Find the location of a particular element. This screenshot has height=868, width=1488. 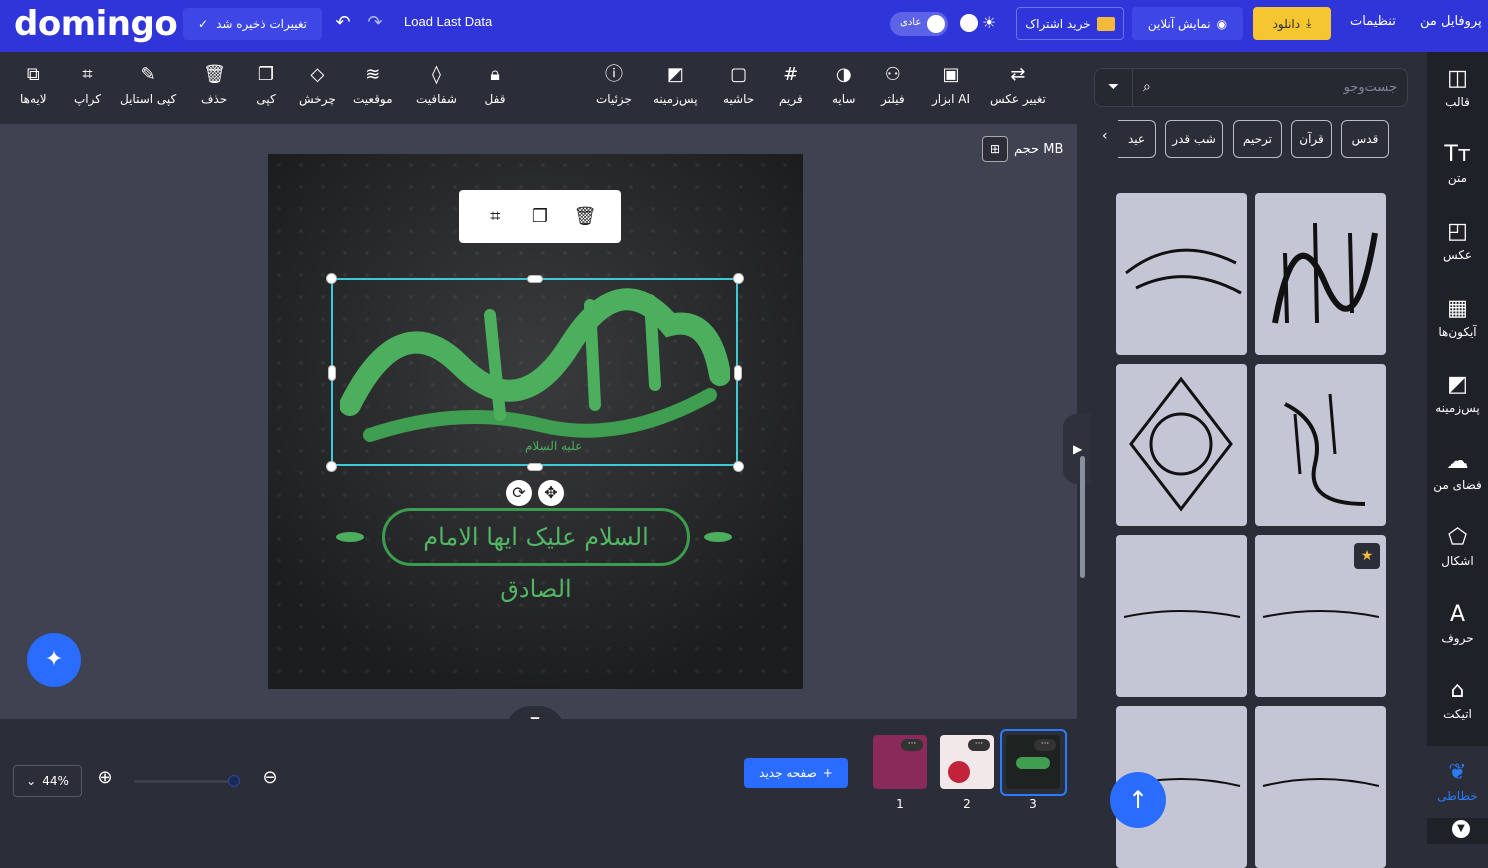

magic-wand-button: ✦ is located at coordinates (54, 660).